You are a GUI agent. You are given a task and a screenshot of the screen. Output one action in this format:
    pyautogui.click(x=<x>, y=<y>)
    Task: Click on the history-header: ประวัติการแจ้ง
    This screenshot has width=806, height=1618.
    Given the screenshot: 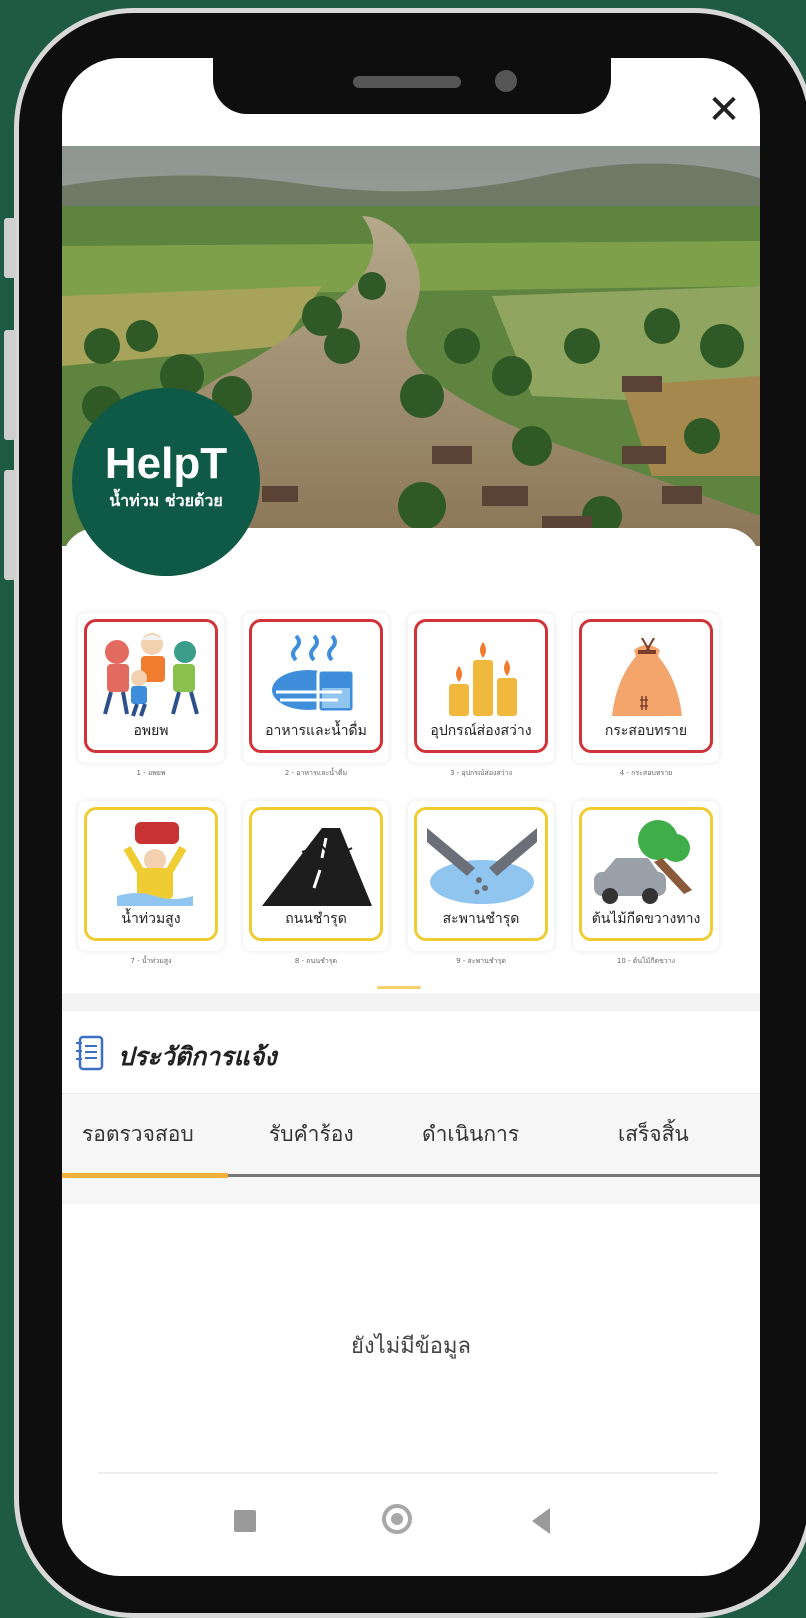 What is the action you would take?
    pyautogui.click(x=411, y=1053)
    